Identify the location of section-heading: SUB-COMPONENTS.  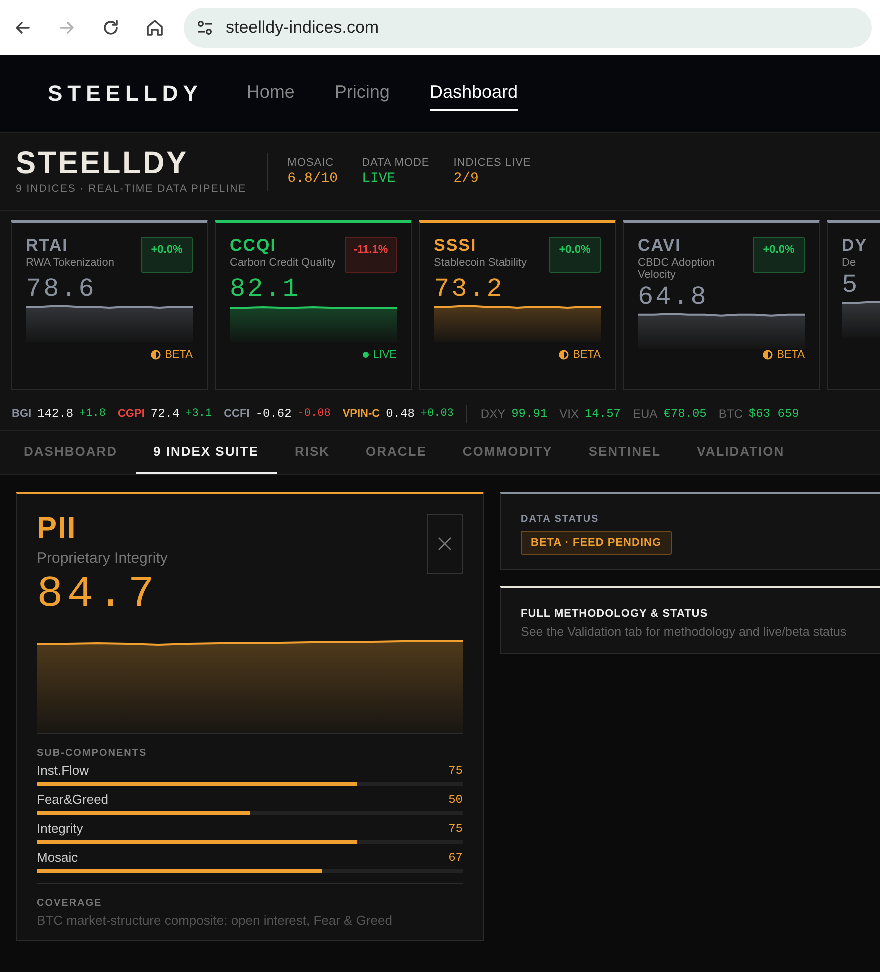
(92, 753).